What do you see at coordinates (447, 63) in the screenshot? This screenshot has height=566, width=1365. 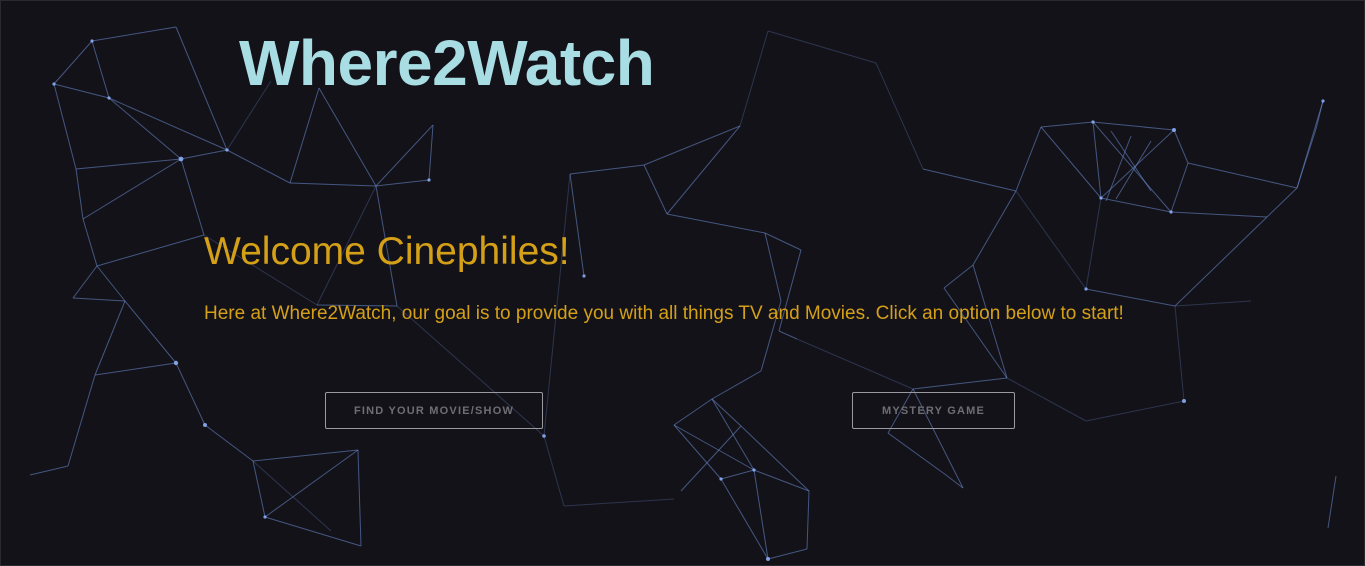 I see `site-title: Where2Watch` at bounding box center [447, 63].